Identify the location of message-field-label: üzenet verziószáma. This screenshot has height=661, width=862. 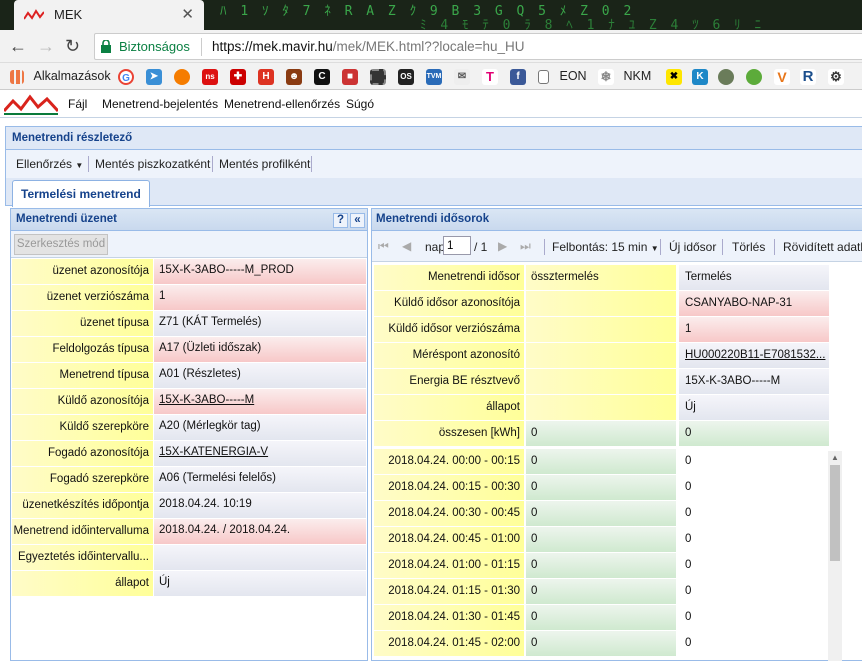
(82, 297).